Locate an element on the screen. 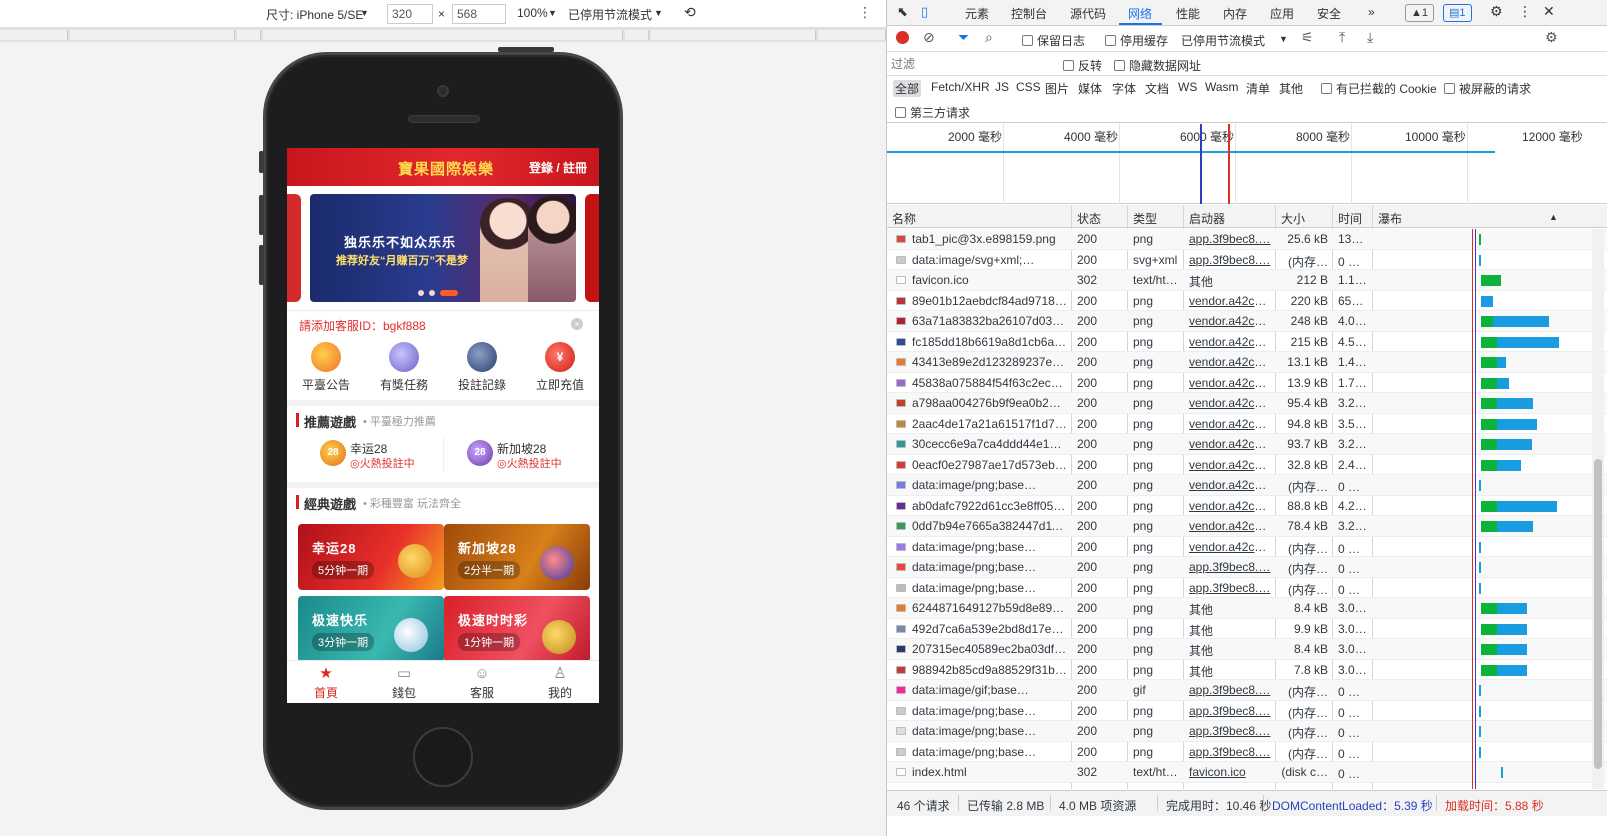 This screenshot has width=1607, height=836. filter-input is located at coordinates (971, 64).